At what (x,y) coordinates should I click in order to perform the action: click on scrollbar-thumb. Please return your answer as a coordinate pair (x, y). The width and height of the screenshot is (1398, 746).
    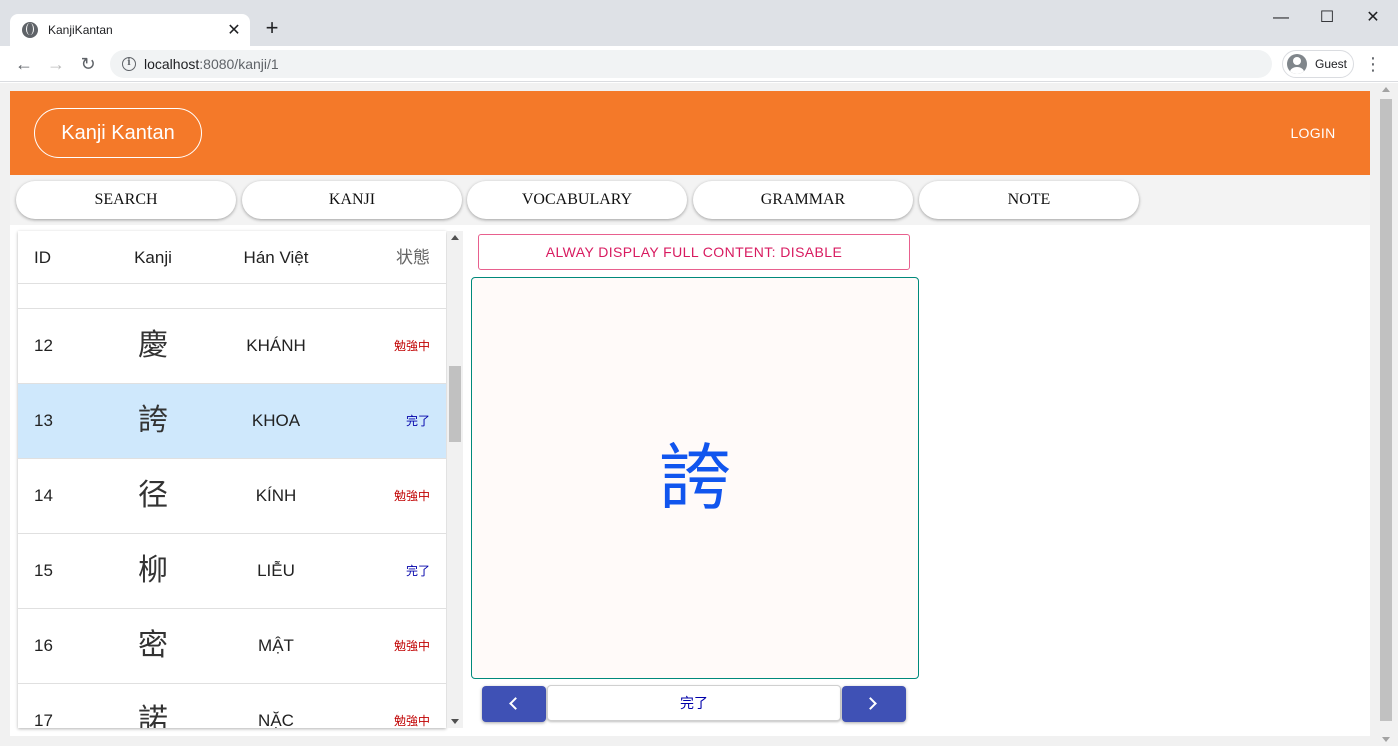
    Looking at the image, I should click on (455, 404).